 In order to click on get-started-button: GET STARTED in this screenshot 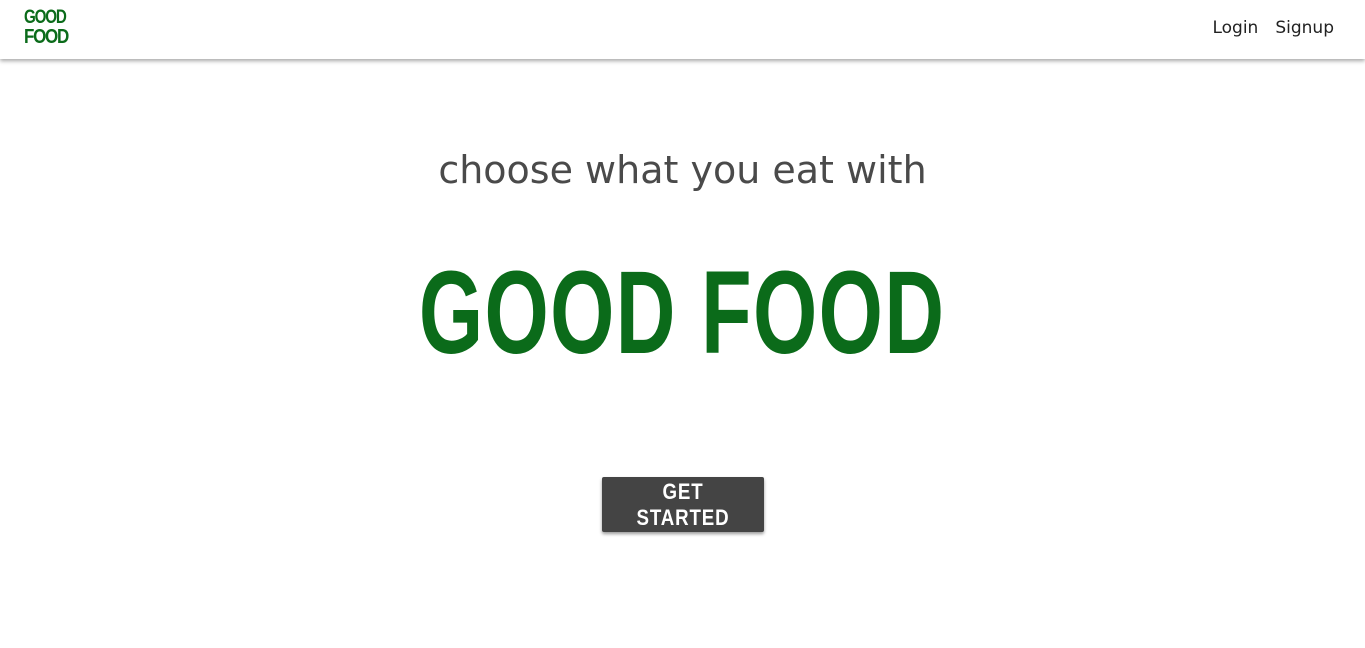, I will do `click(683, 504)`.